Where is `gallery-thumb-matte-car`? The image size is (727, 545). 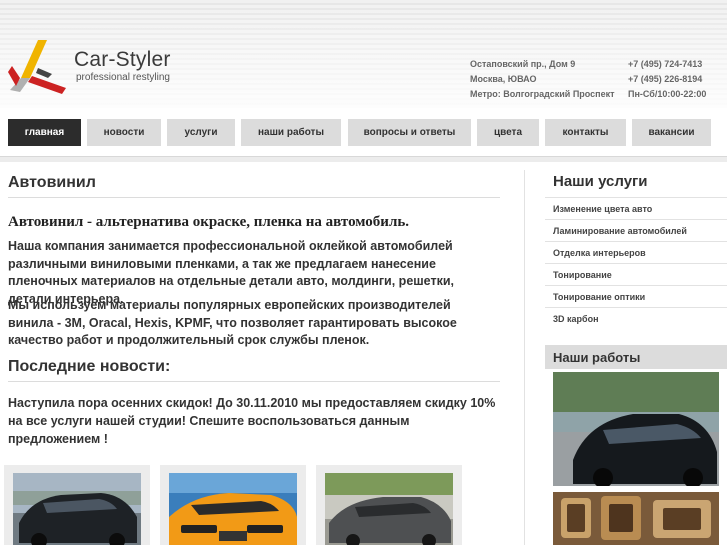 gallery-thumb-matte-car is located at coordinates (389, 505).